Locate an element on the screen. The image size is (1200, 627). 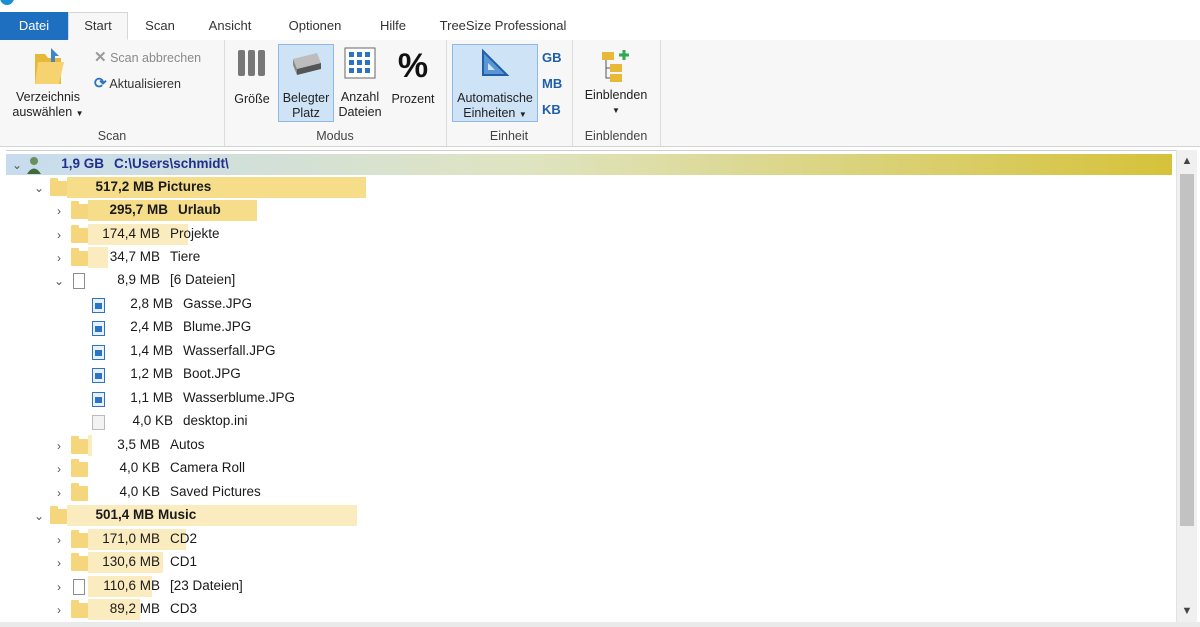
tree-row-file: 2,8 MB Gasse.JPG is located at coordinates (591, 305).